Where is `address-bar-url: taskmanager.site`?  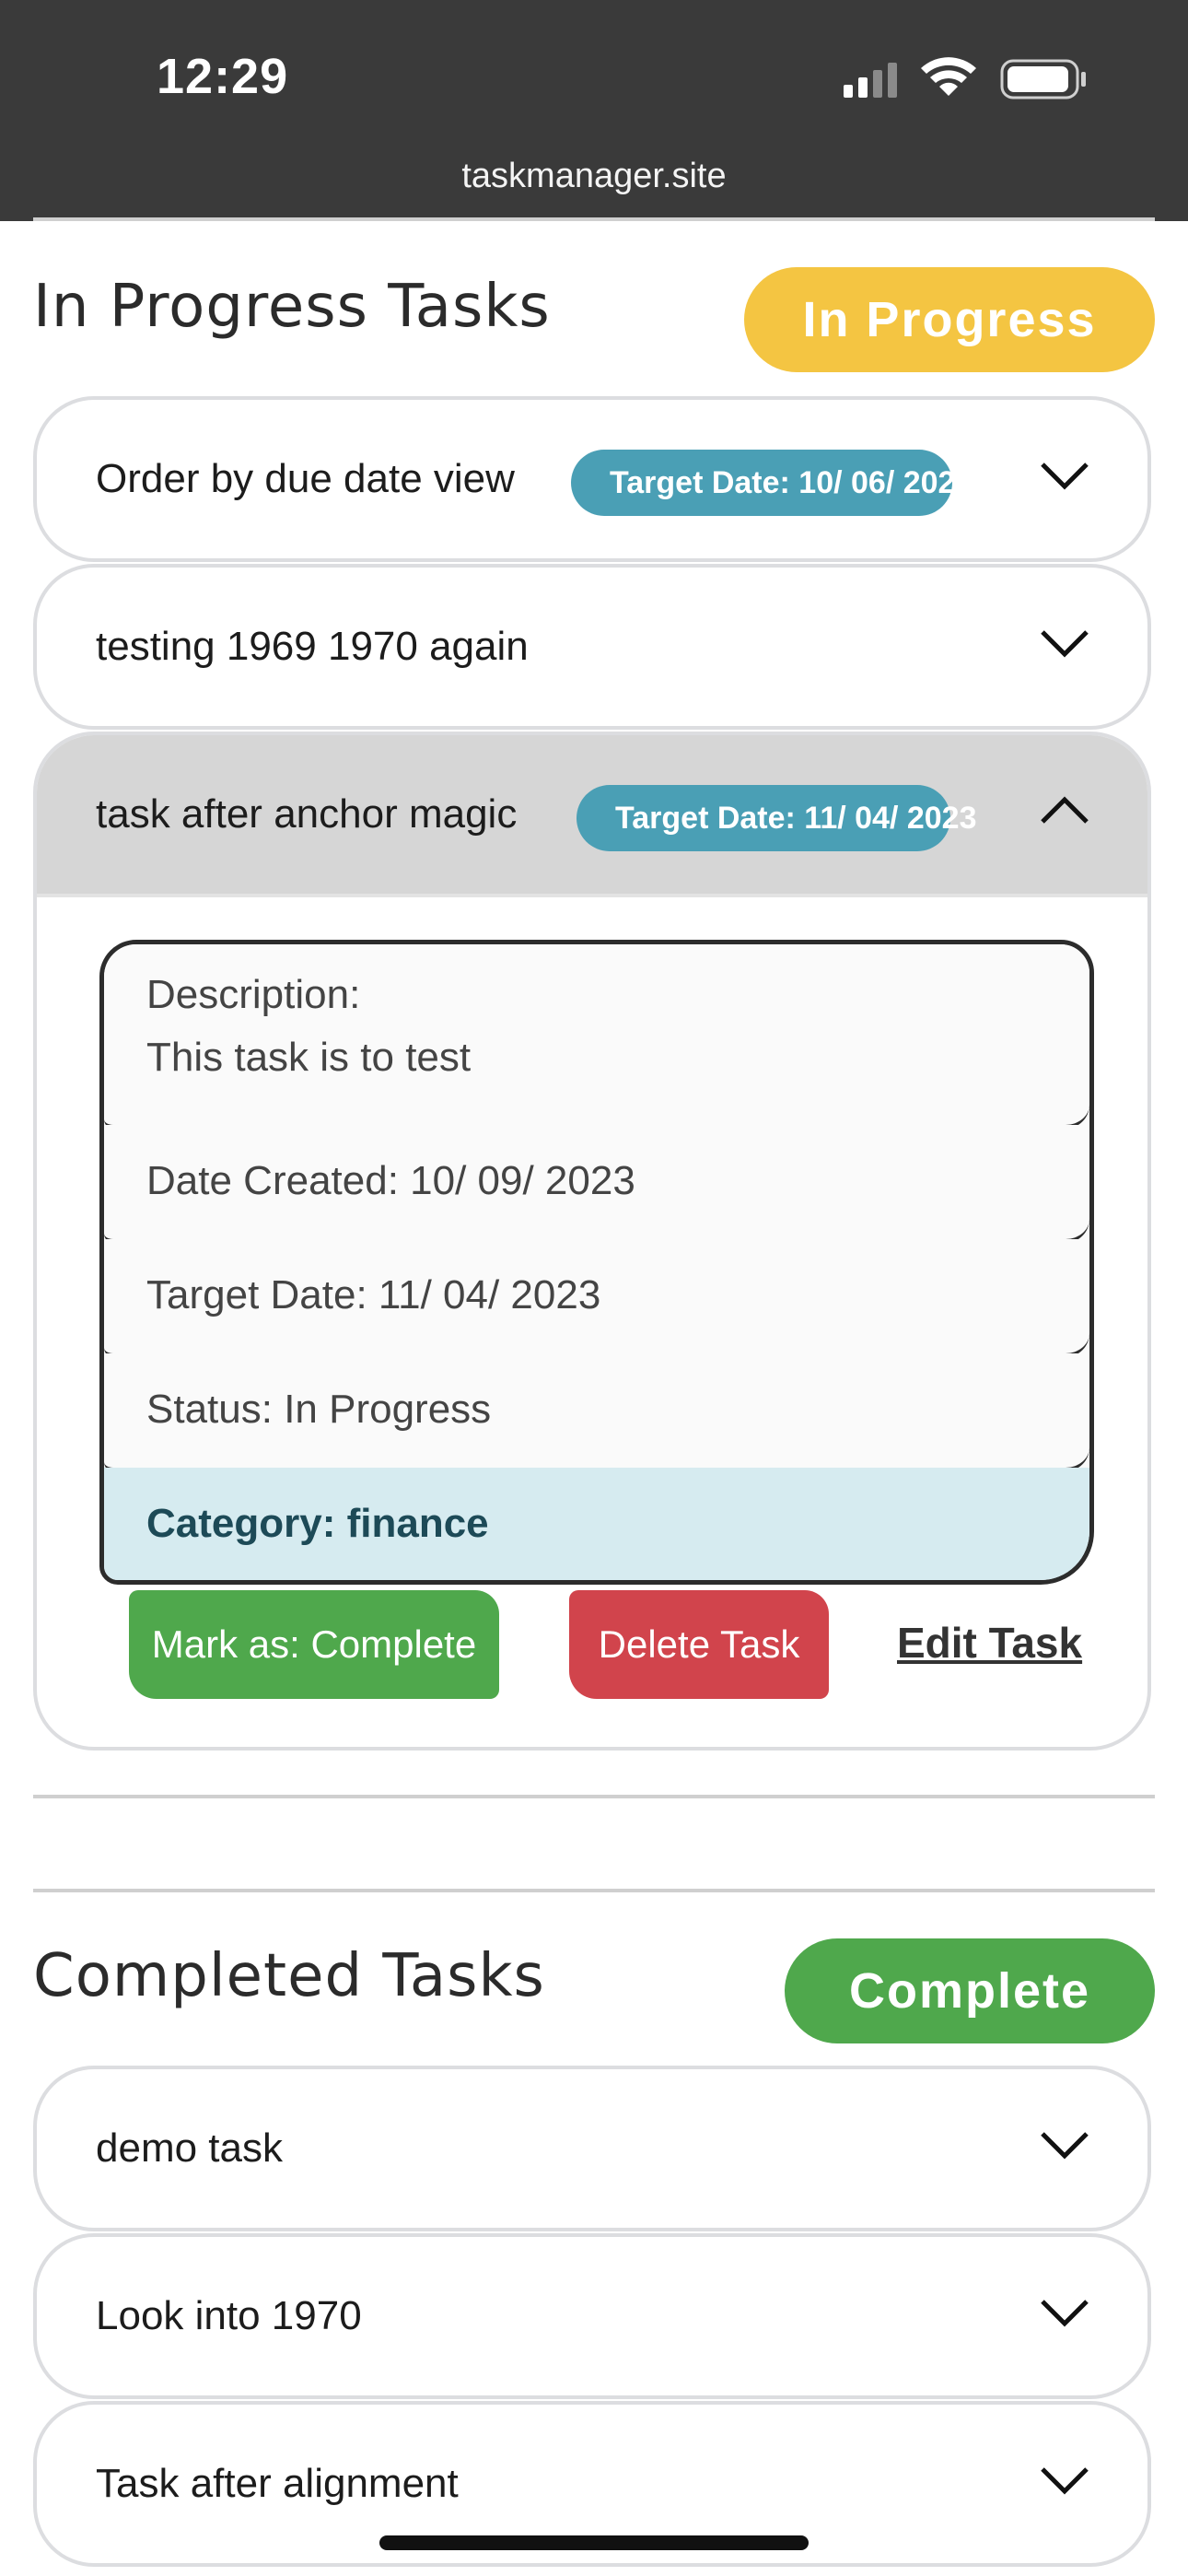 address-bar-url: taskmanager.site is located at coordinates (594, 176).